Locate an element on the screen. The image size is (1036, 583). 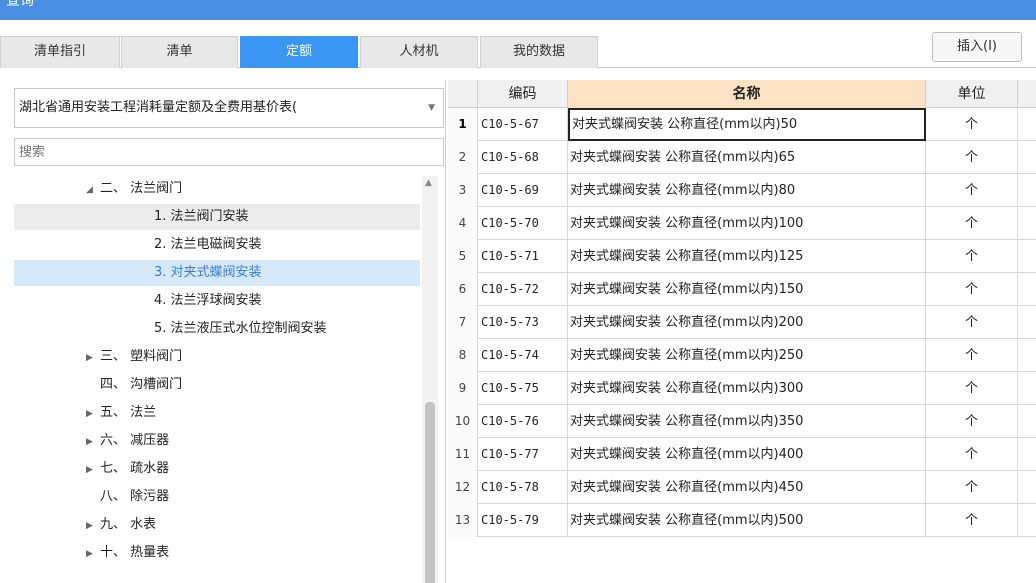
name-cell: 对夹式蝶阀安装 公称直径(mm以内)50 is located at coordinates (747, 124).